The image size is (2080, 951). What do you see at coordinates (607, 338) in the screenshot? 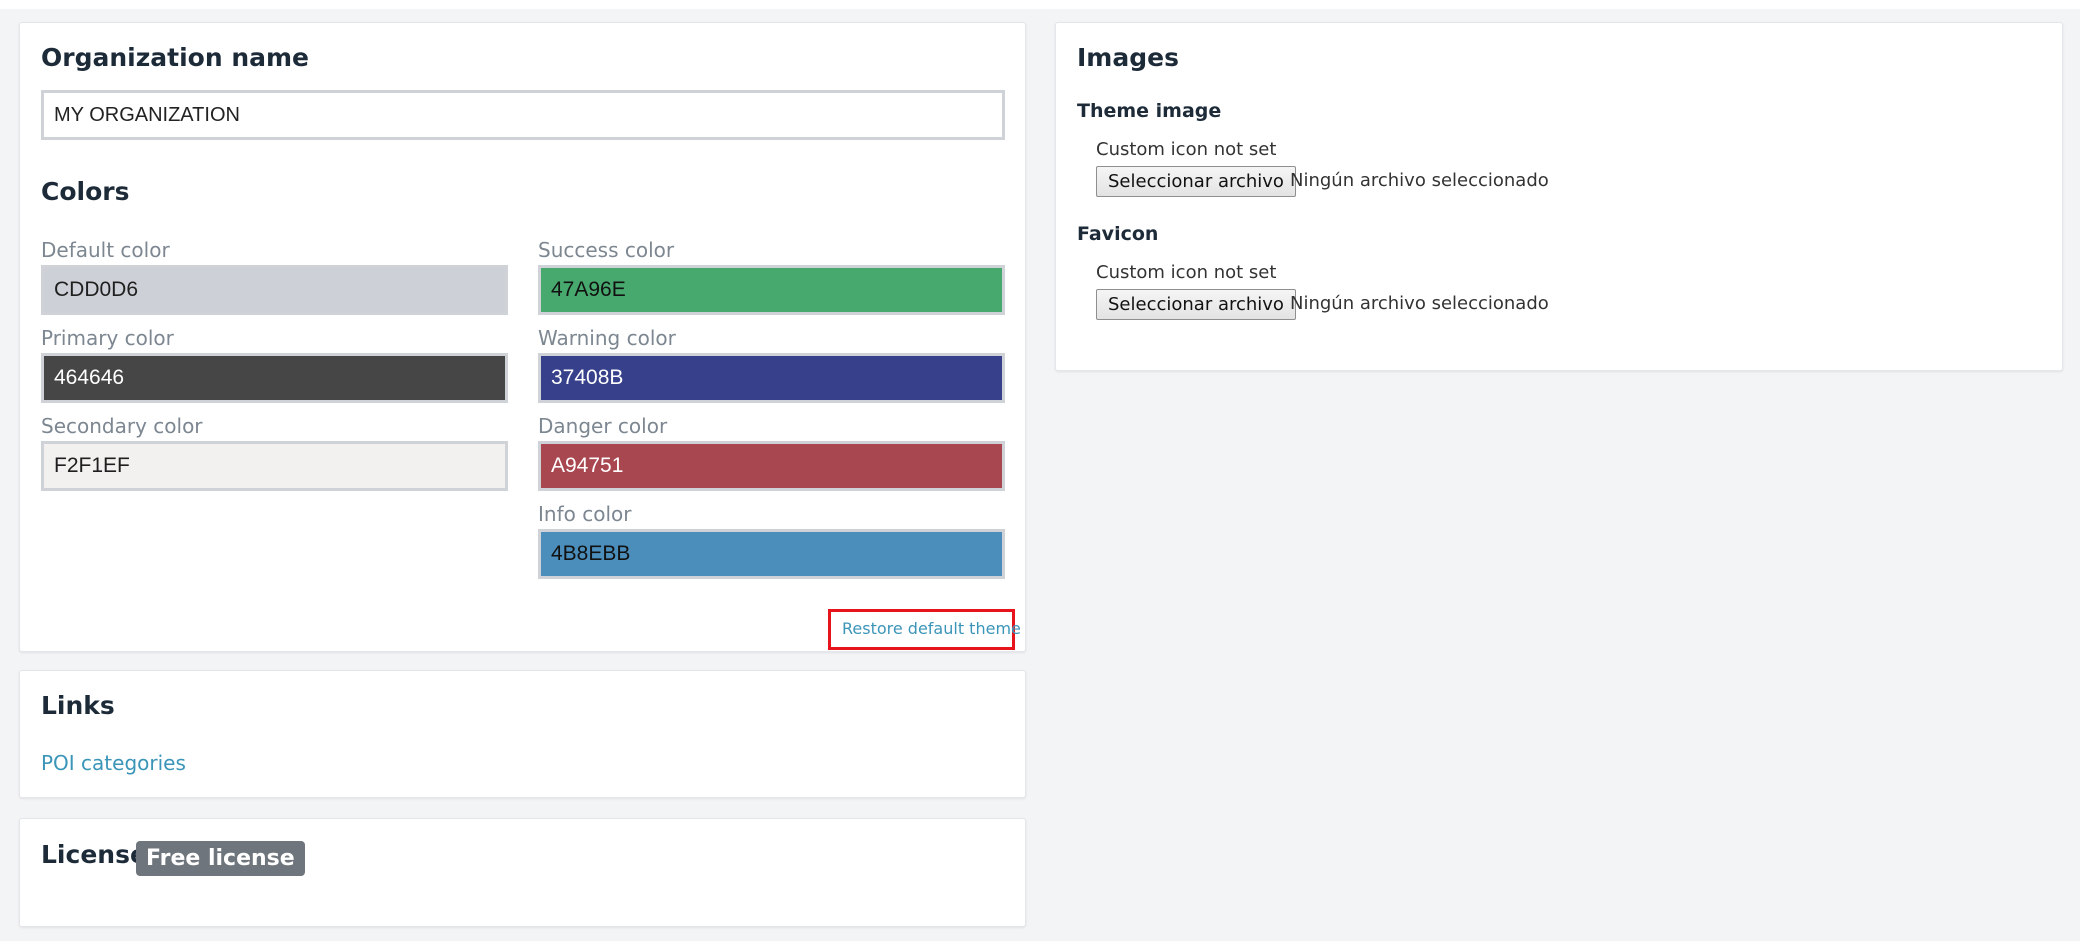
I see `warning-color-label: Warning color` at bounding box center [607, 338].